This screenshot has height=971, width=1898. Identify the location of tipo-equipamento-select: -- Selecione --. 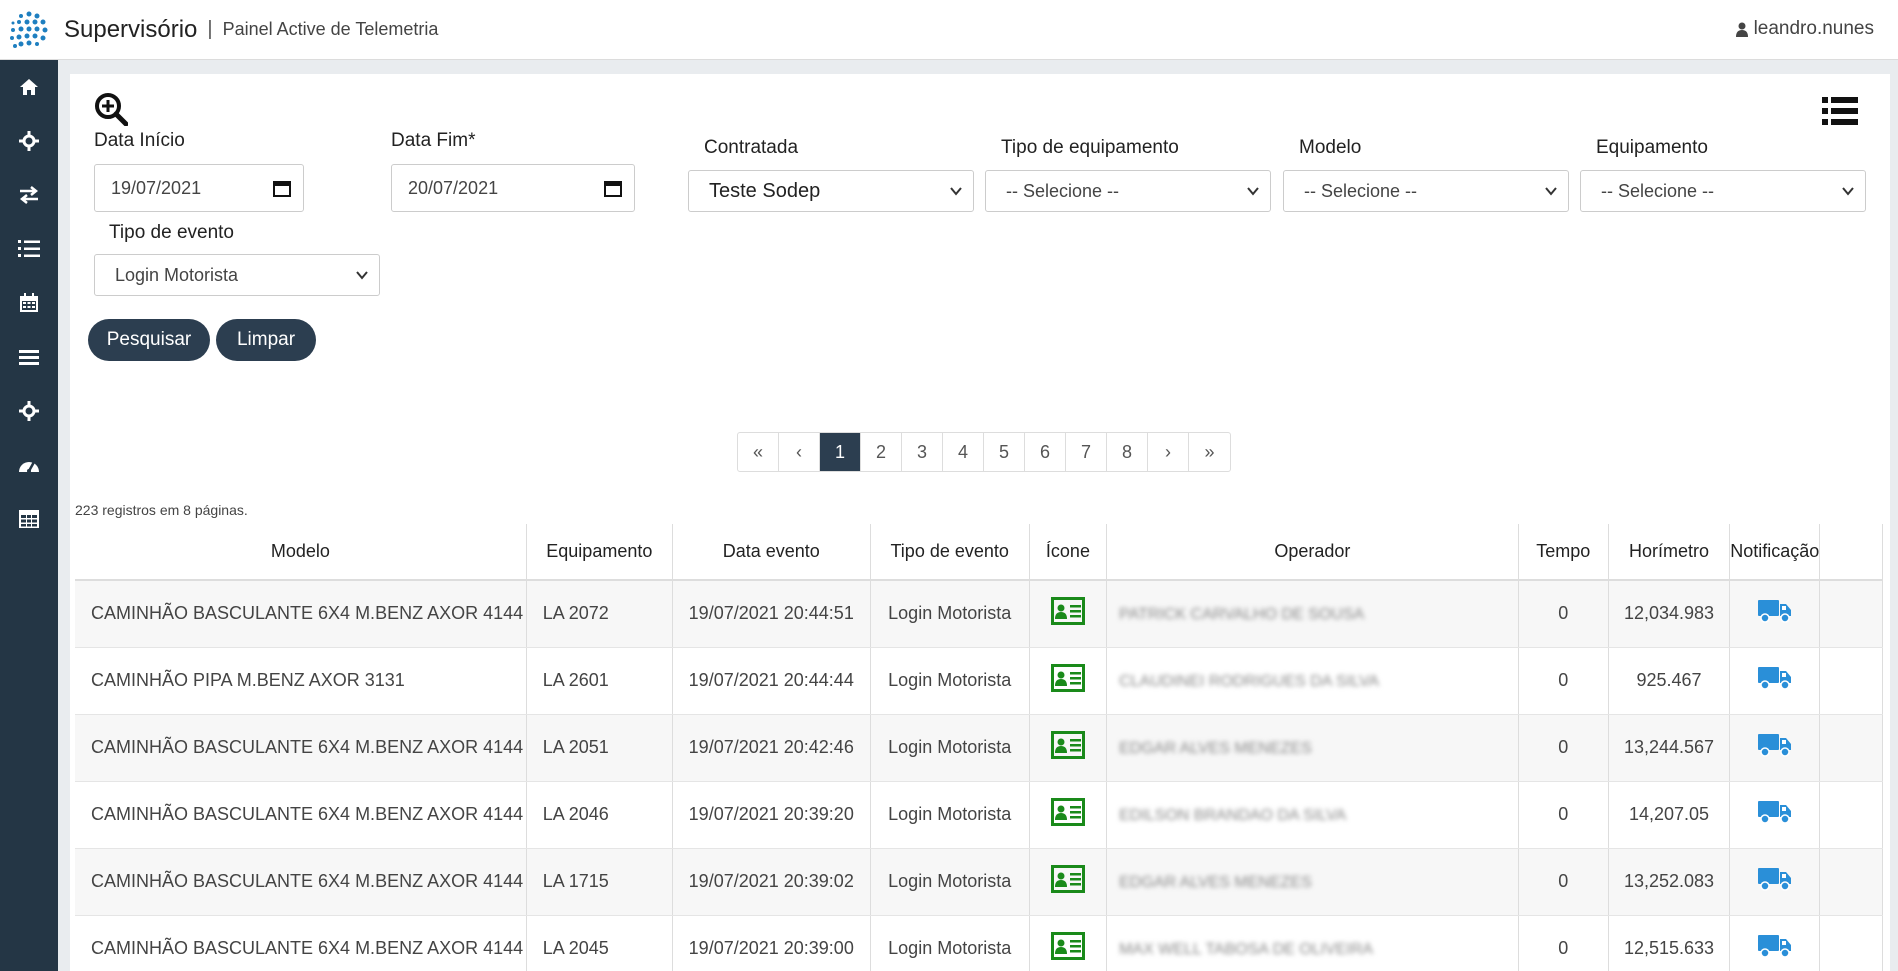
(1128, 191).